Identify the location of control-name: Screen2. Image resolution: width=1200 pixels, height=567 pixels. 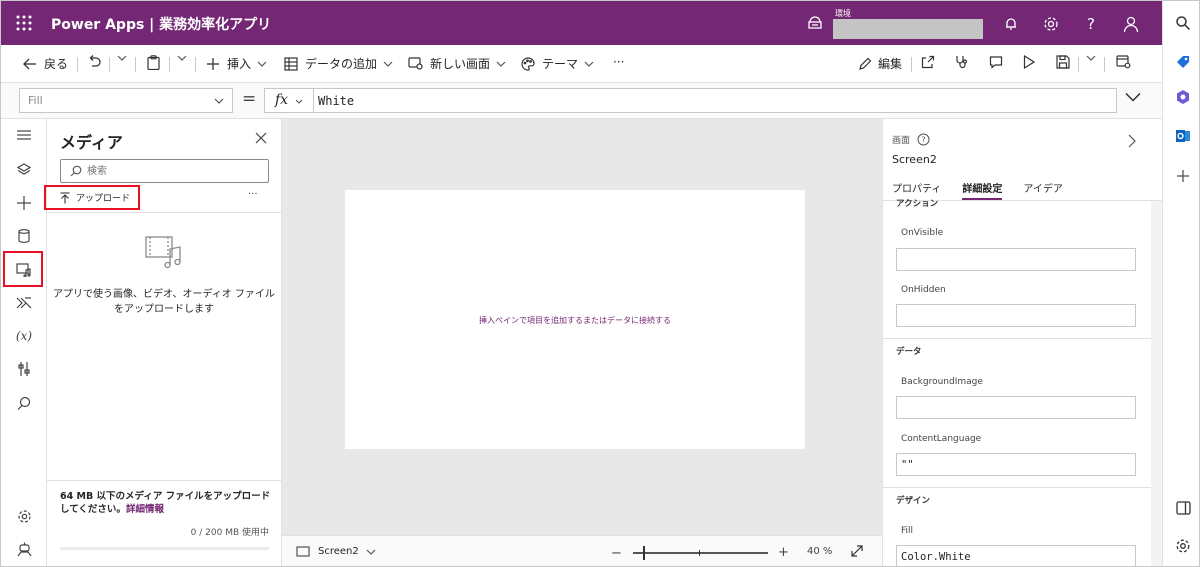
(914, 159).